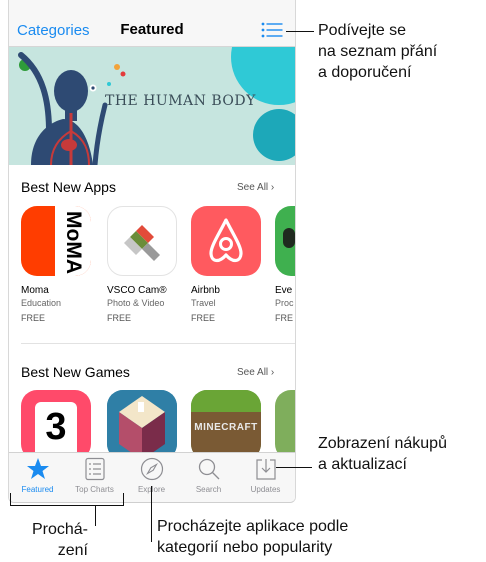 This screenshot has height=562, width=486. What do you see at coordinates (289, 238) in the screenshot?
I see `eve-logo` at bounding box center [289, 238].